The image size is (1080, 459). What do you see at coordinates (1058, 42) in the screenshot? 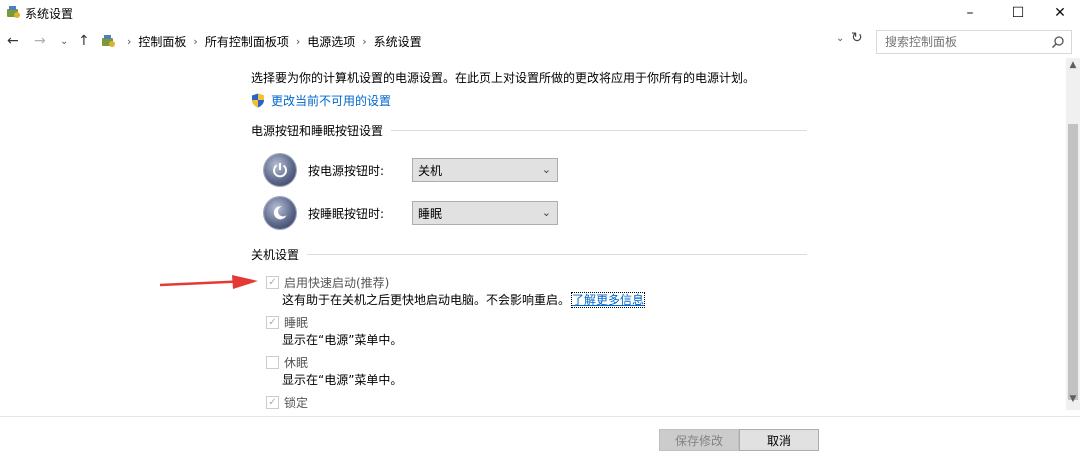
I see `search-icon` at bounding box center [1058, 42].